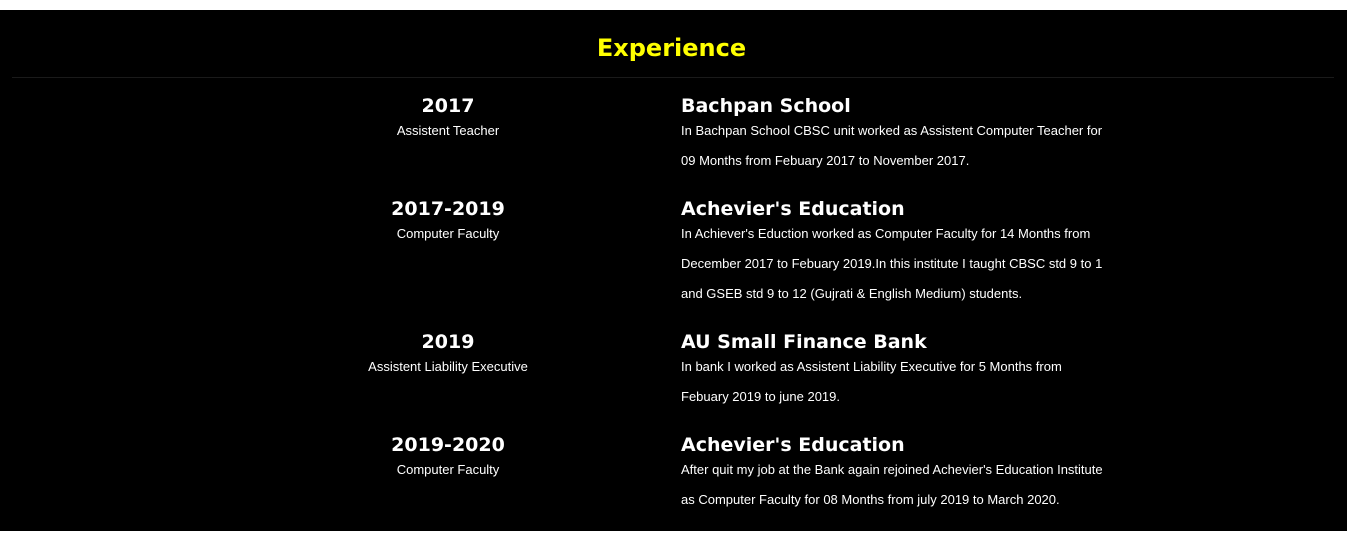  What do you see at coordinates (448, 106) in the screenshot?
I see `entry-year: 2017` at bounding box center [448, 106].